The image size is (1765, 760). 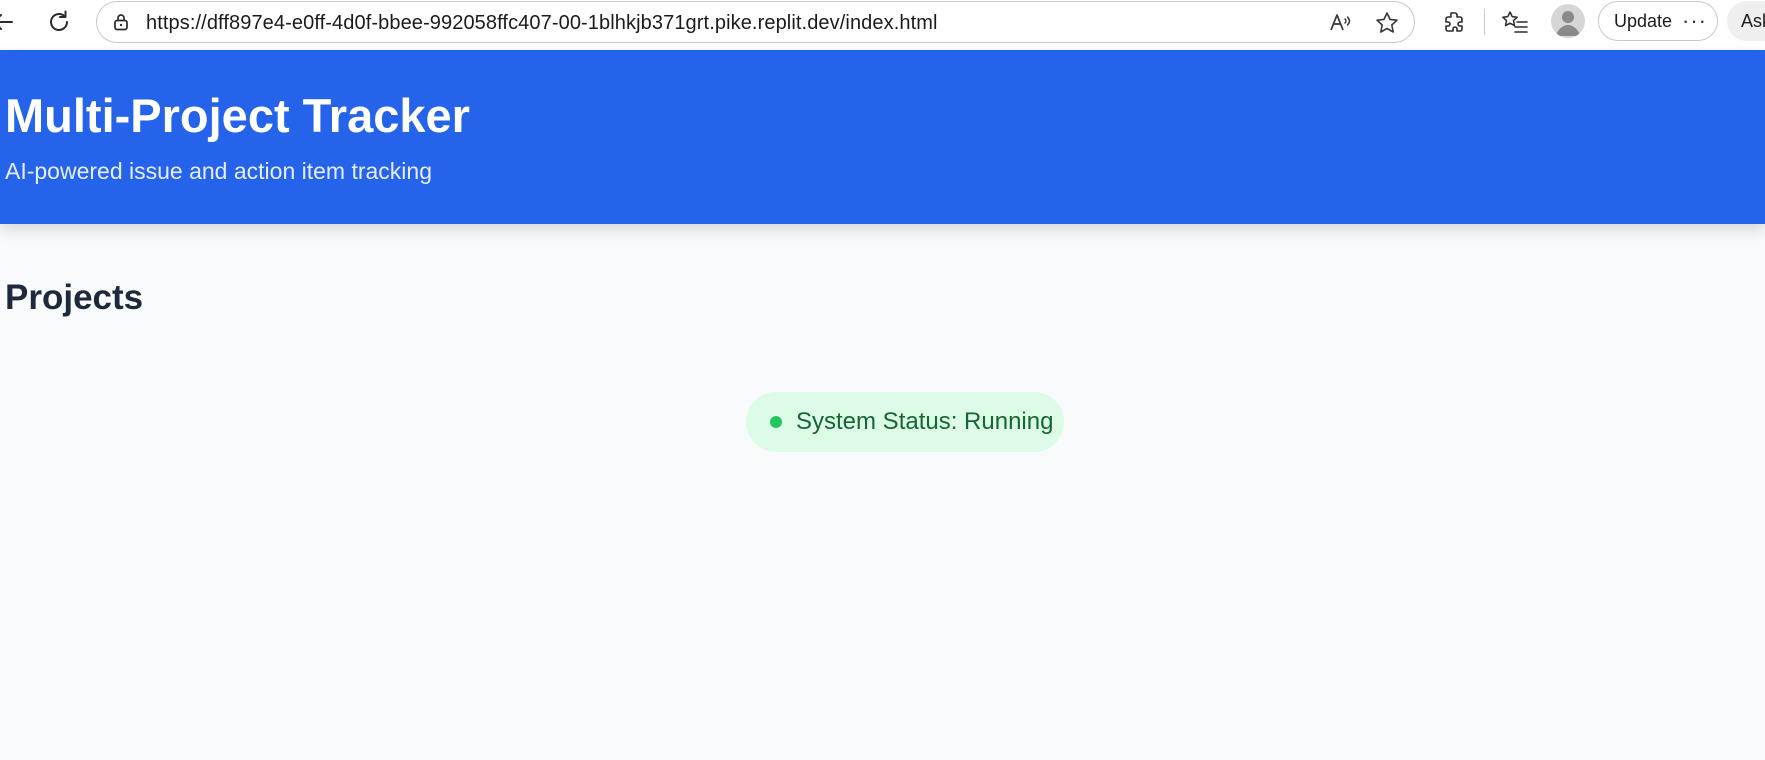 I want to click on more-icon: ···, so click(x=1694, y=21).